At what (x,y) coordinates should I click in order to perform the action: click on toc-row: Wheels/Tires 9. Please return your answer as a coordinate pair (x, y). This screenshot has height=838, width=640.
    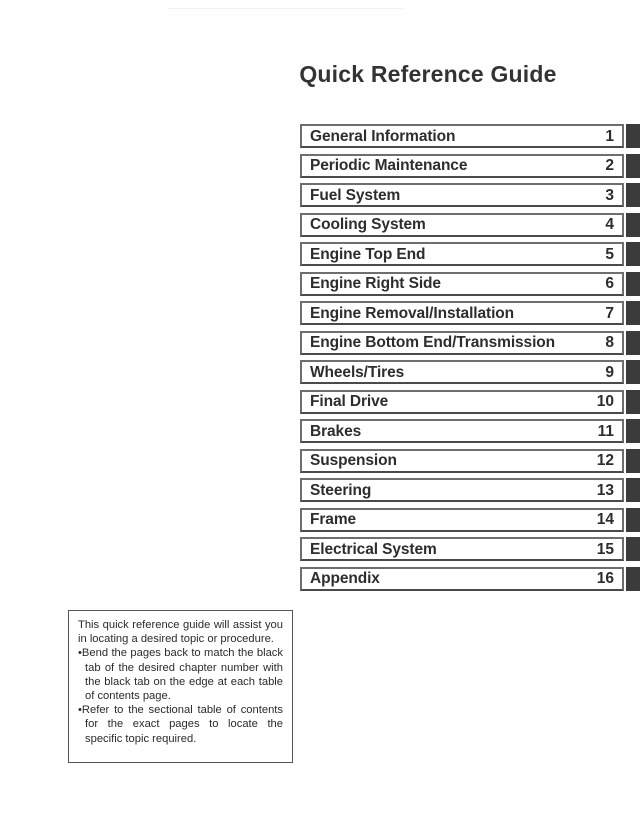
    Looking at the image, I should click on (470, 372).